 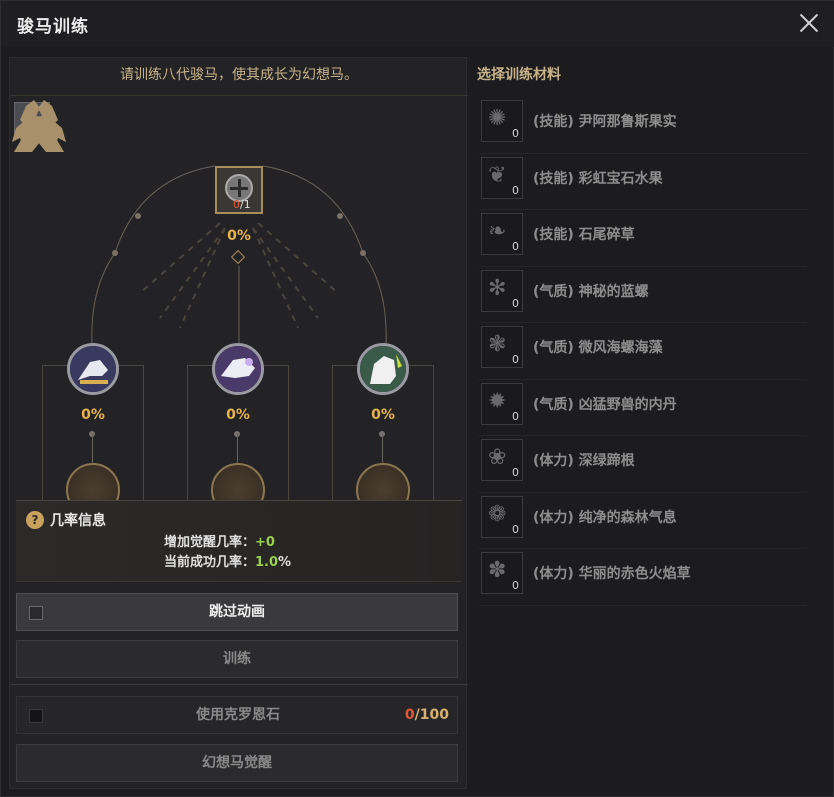 I want to click on skip-animation-checkbox, so click(x=36, y=613).